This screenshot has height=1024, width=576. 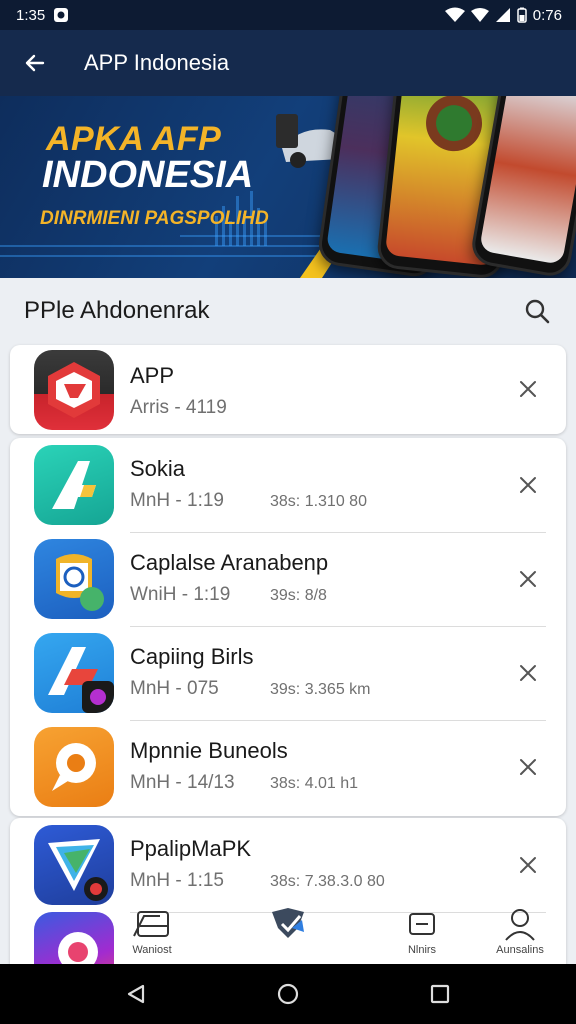 What do you see at coordinates (209, 750) in the screenshot?
I see `app-name: Mpnnie Buneols` at bounding box center [209, 750].